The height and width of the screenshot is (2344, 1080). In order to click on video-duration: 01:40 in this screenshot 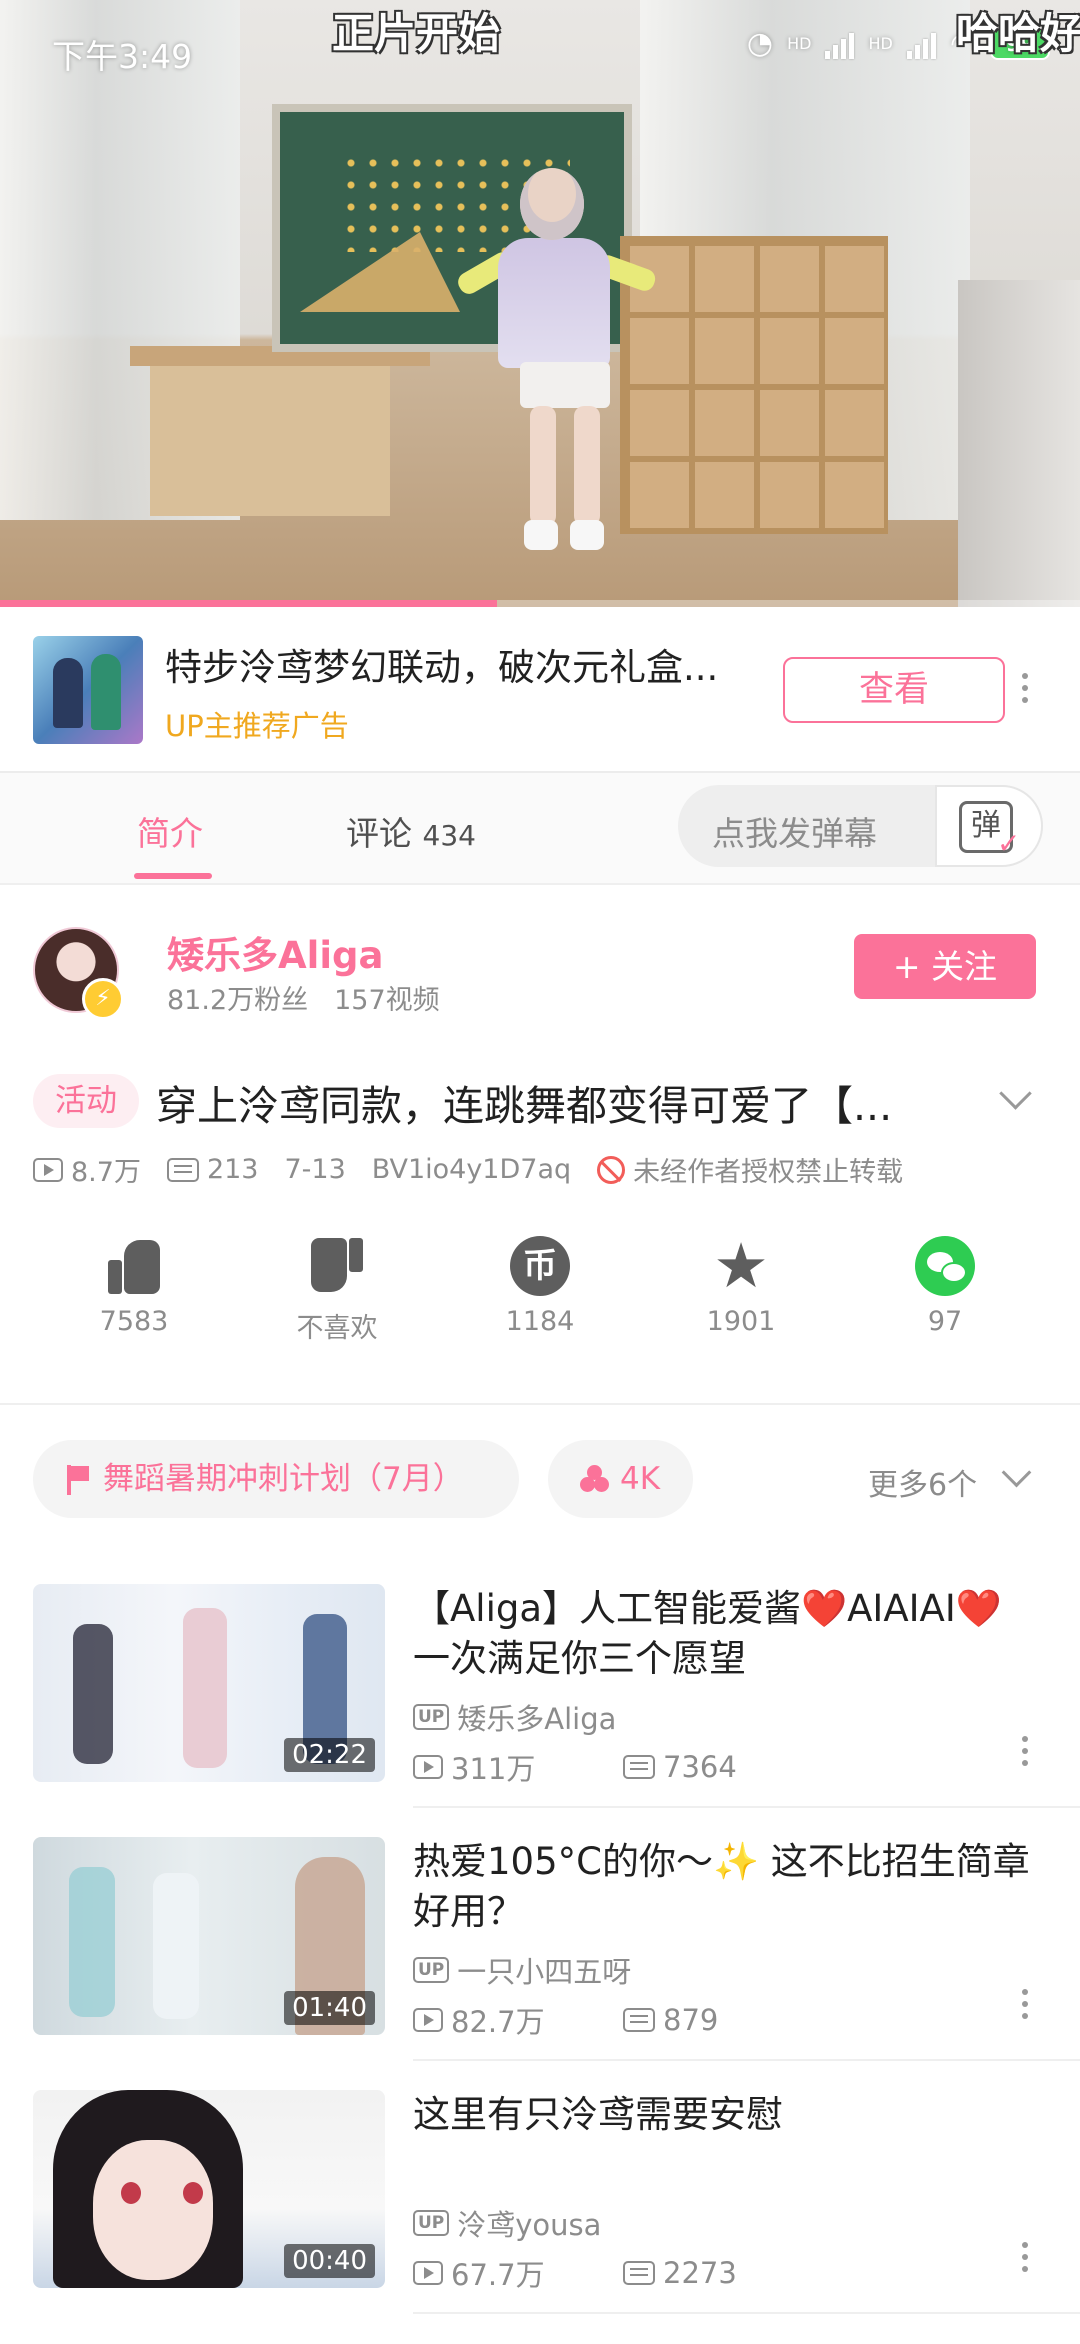, I will do `click(329, 2008)`.